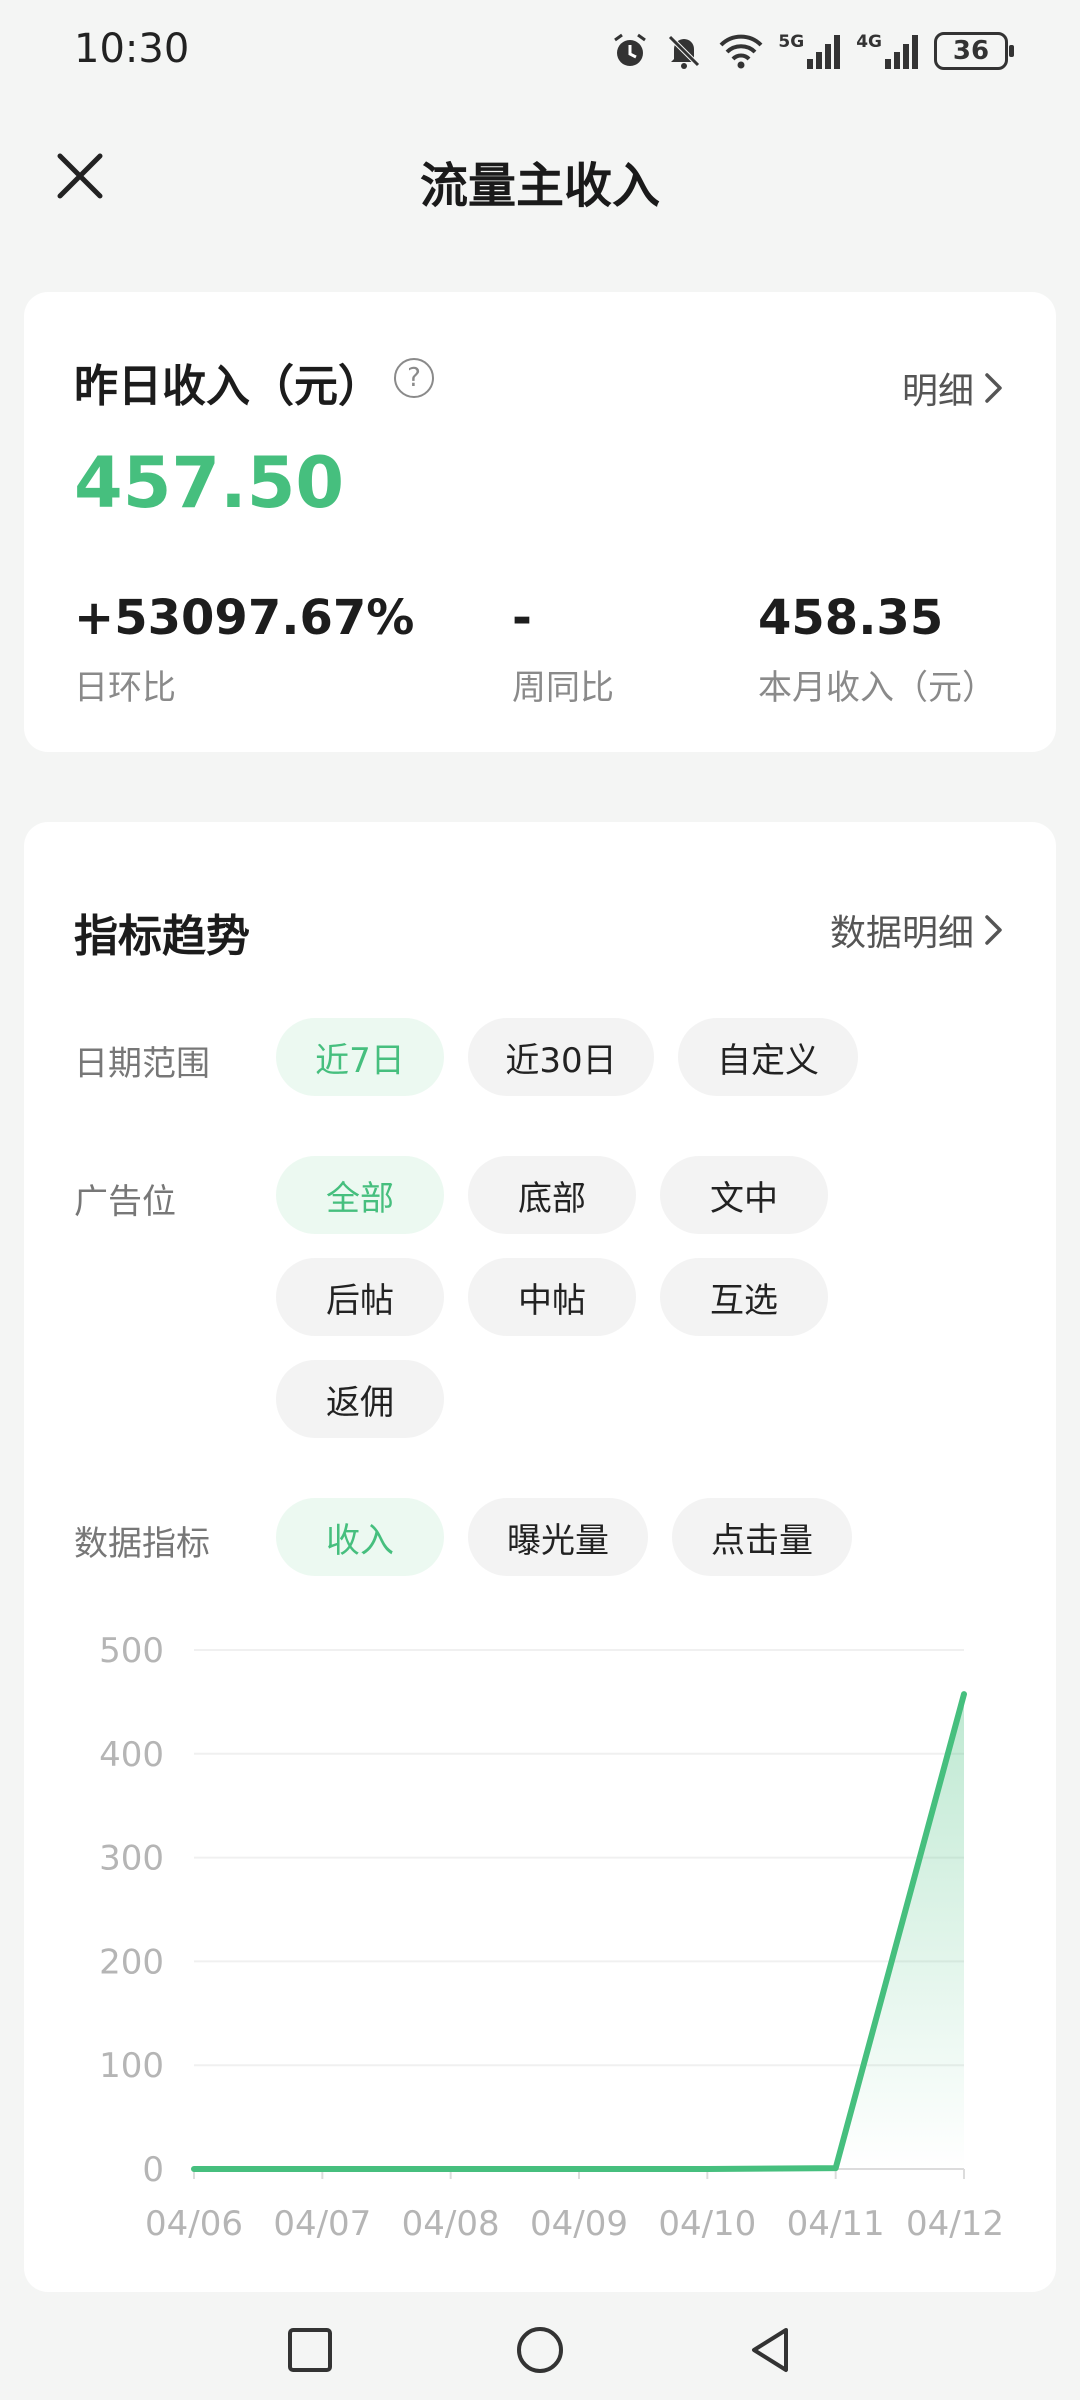  Describe the element at coordinates (131, 1962) in the screenshot. I see `y-tick-label: 200` at that location.